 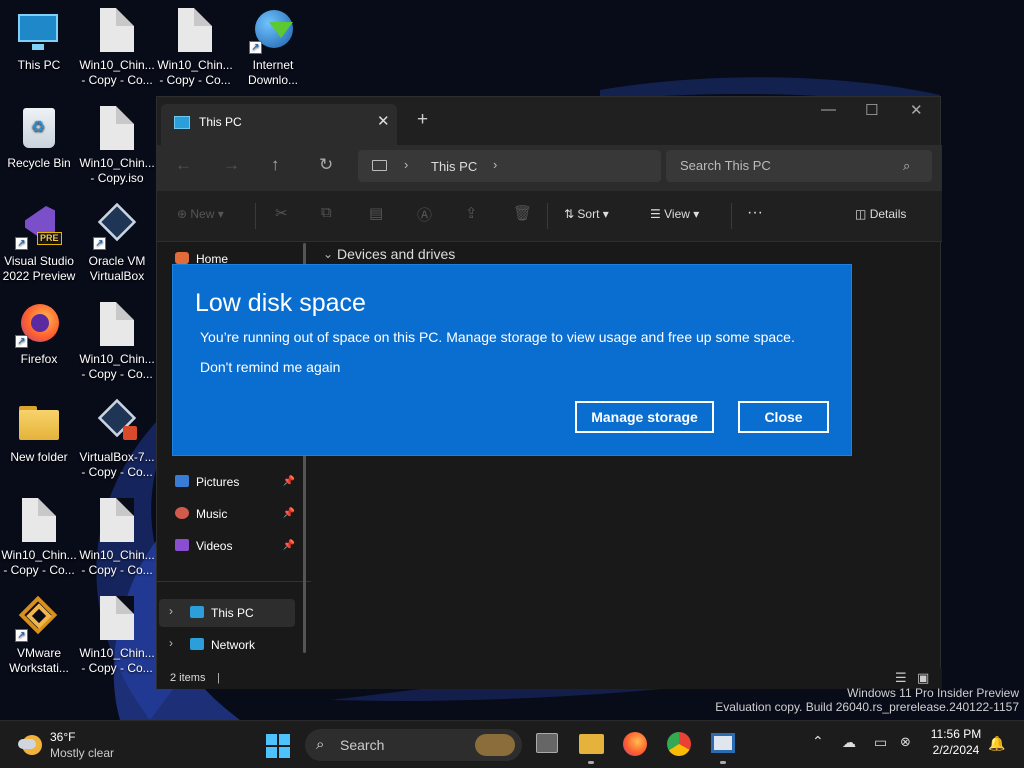 What do you see at coordinates (39, 227) in the screenshot?
I see `visual-studio-icon: PRE ↗` at bounding box center [39, 227].